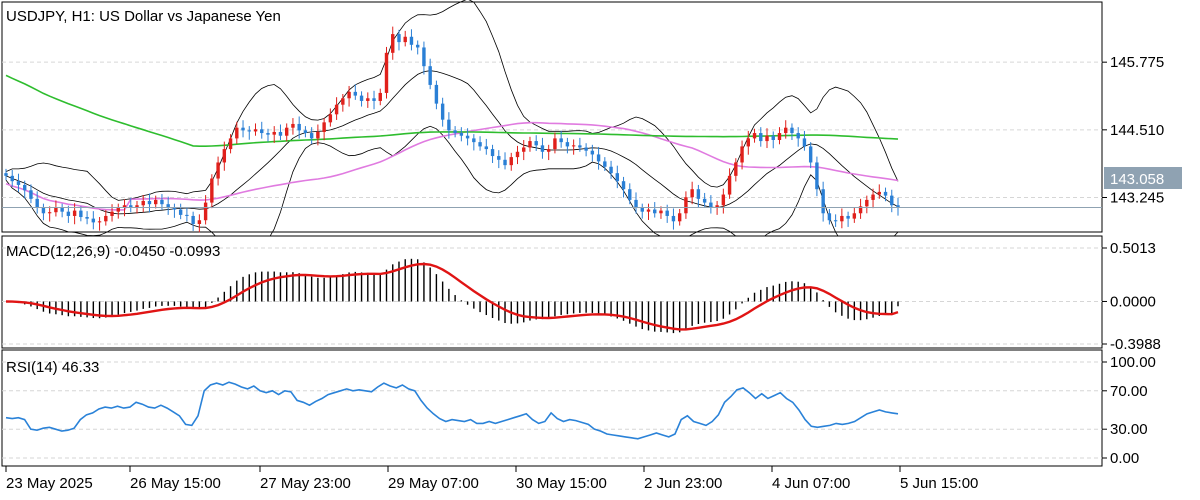 This screenshot has width=1200, height=500. What do you see at coordinates (52, 367) in the screenshot?
I see `rsi-panel-title: RSI(14) 46.33` at bounding box center [52, 367].